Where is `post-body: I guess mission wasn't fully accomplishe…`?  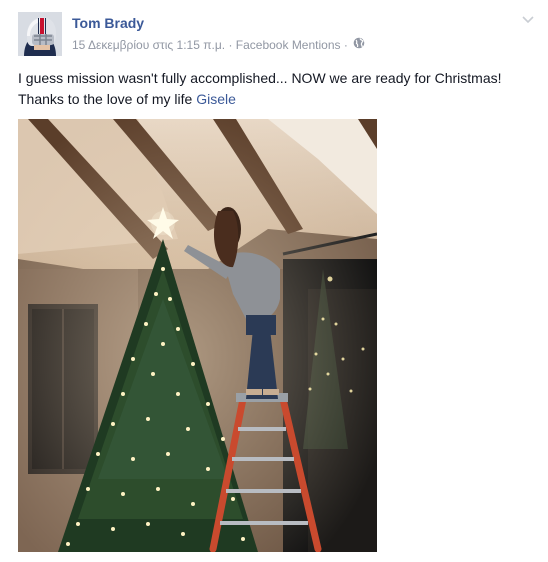
post-body: I guess mission wasn't fully accomplishe… is located at coordinates (260, 88).